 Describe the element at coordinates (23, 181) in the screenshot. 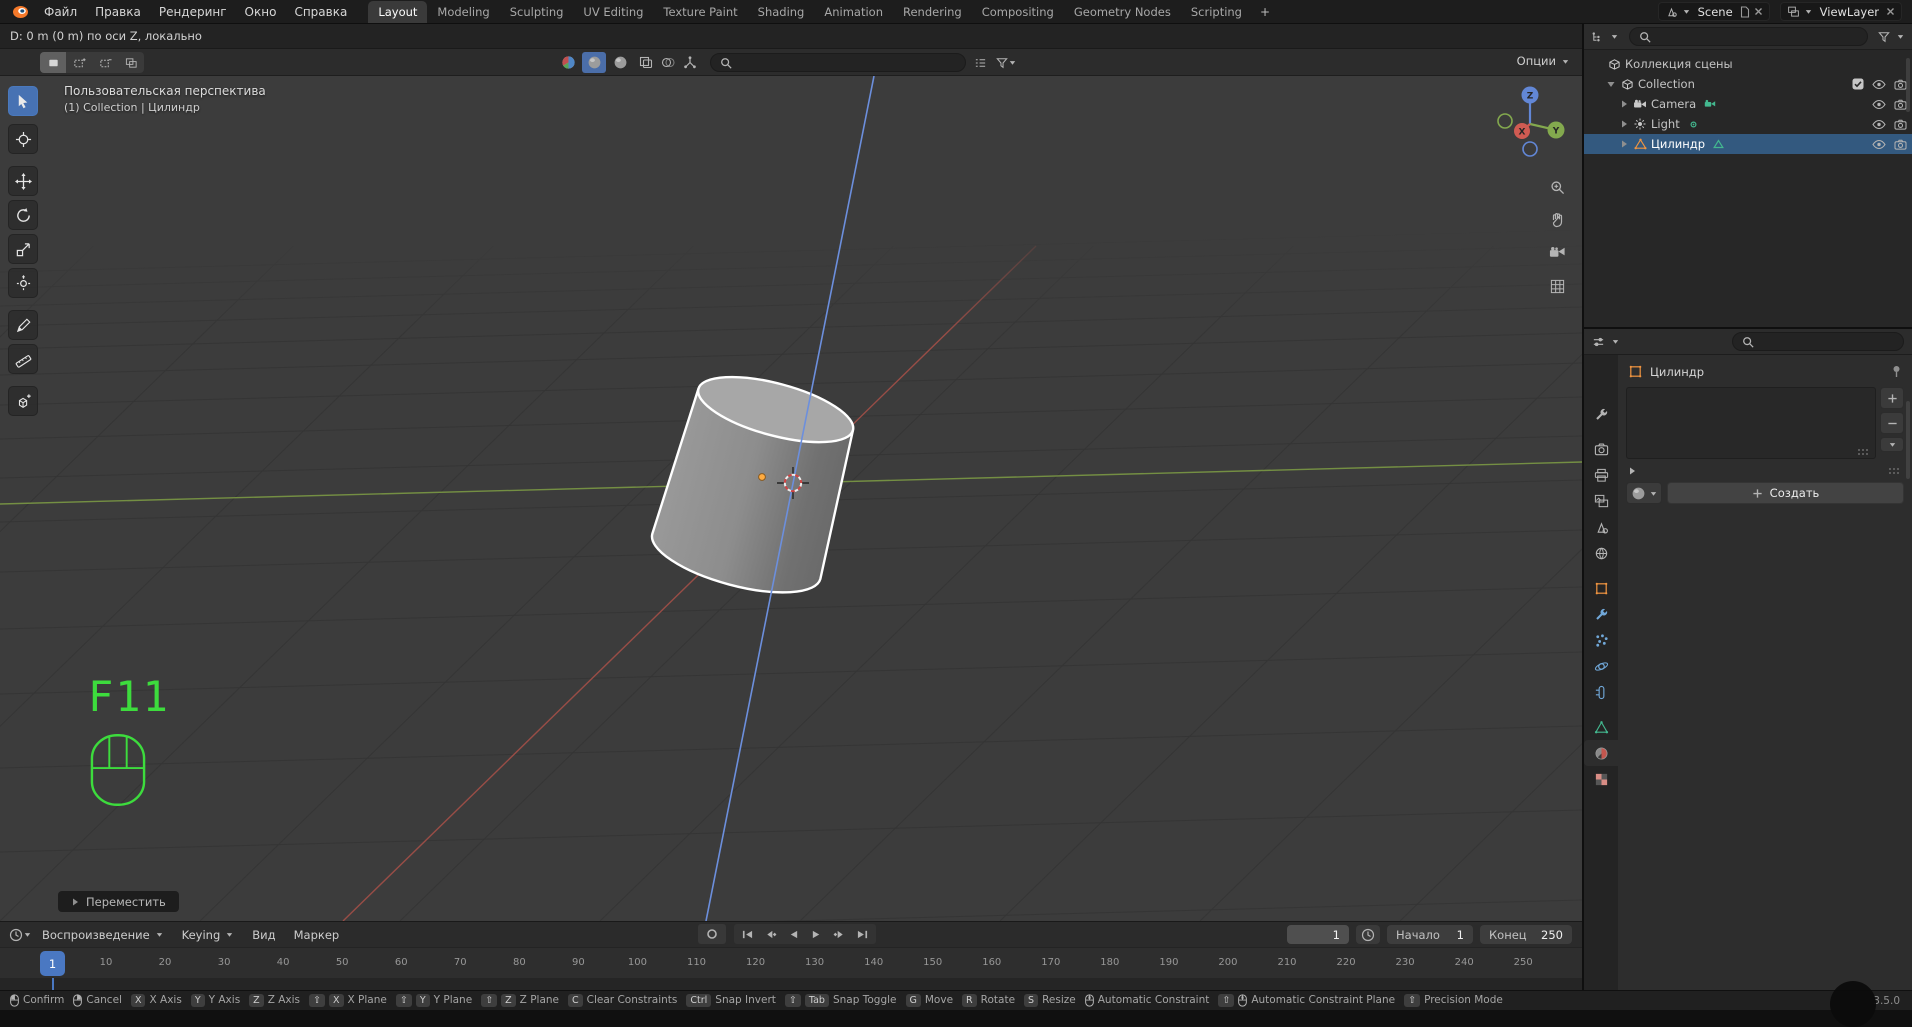

I see `tool-move` at that location.